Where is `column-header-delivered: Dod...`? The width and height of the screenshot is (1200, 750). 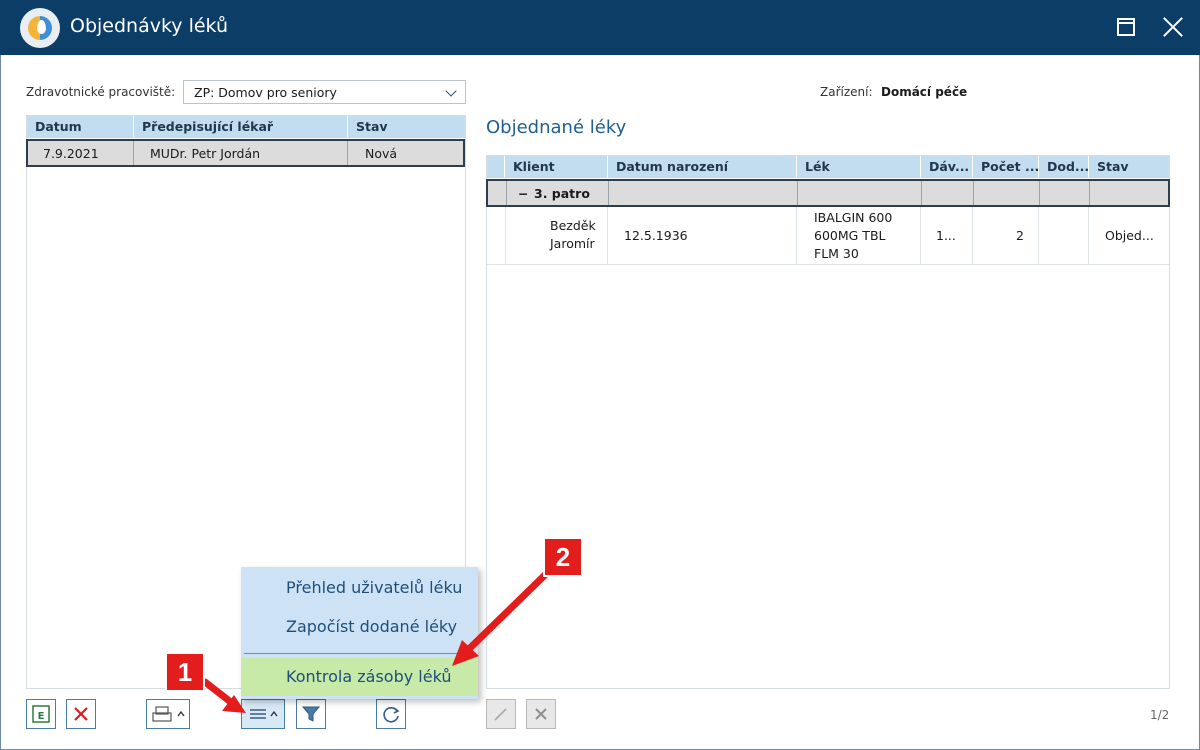 column-header-delivered: Dod... is located at coordinates (1064, 167).